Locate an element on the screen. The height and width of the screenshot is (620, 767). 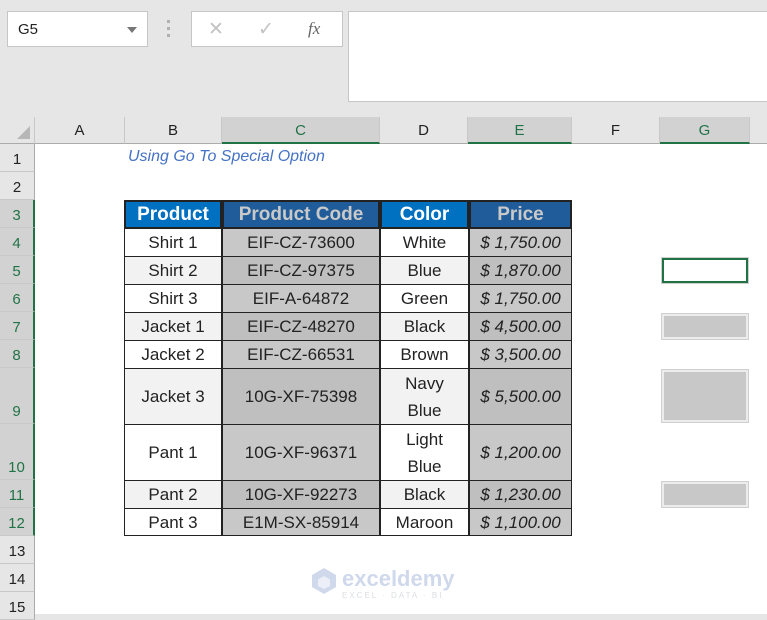
table-cell-price: $ 1,870.00 is located at coordinates (520, 270).